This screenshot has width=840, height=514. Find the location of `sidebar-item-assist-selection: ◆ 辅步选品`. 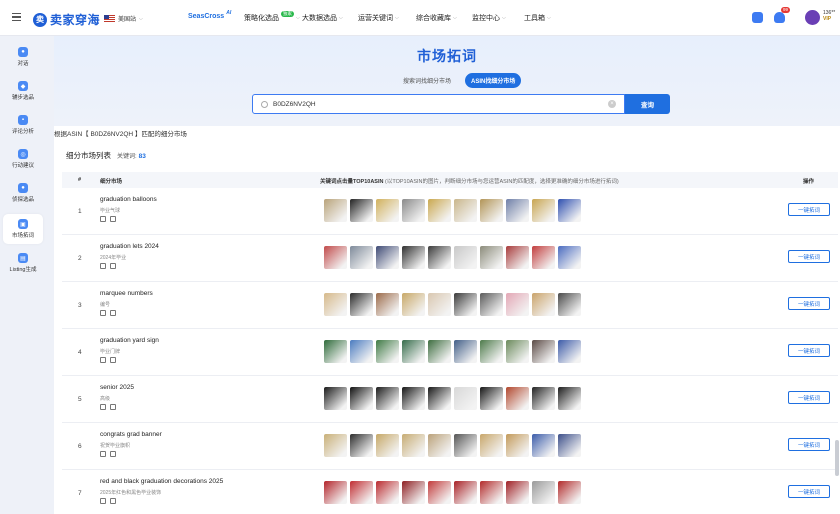

sidebar-item-assist-selection: ◆ 辅步选品 is located at coordinates (23, 91).